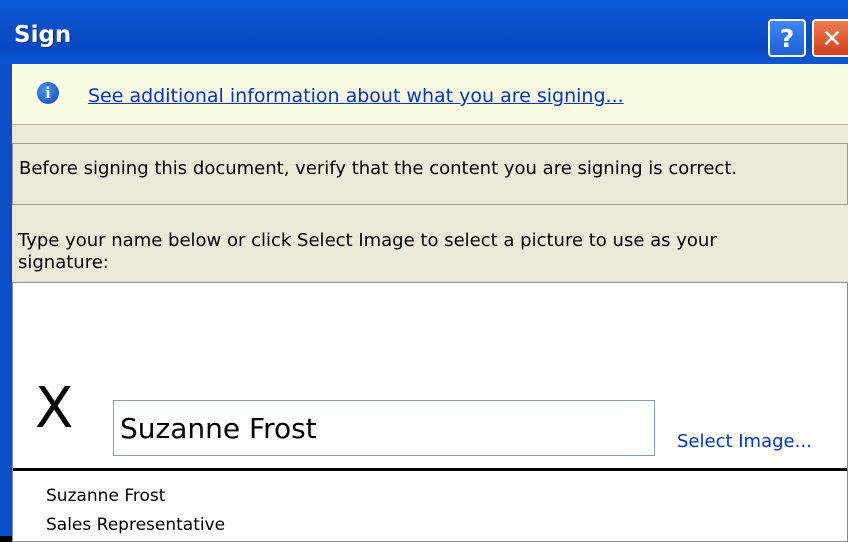 The height and width of the screenshot is (542, 848). Describe the element at coordinates (54, 408) in the screenshot. I see `signature-x-mark: X` at that location.